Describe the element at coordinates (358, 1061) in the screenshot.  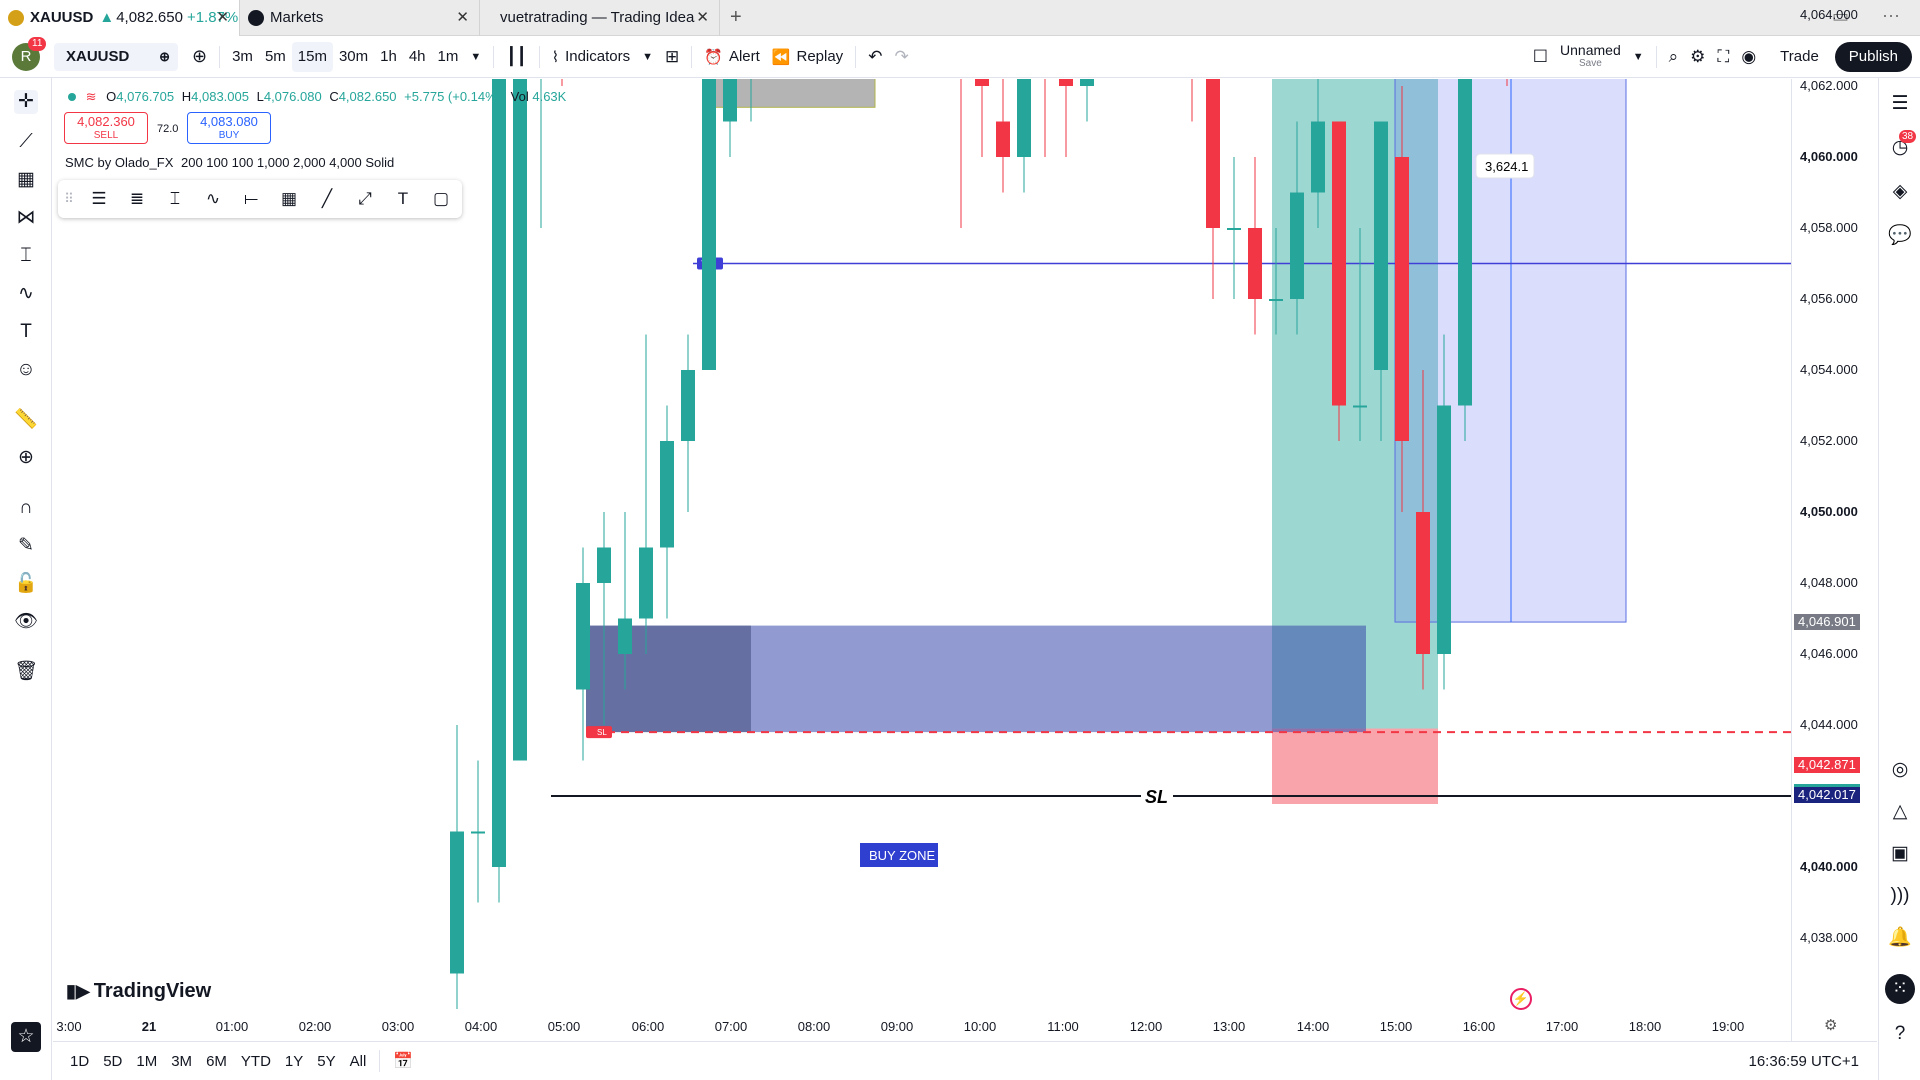
I see `range-all: All` at that location.